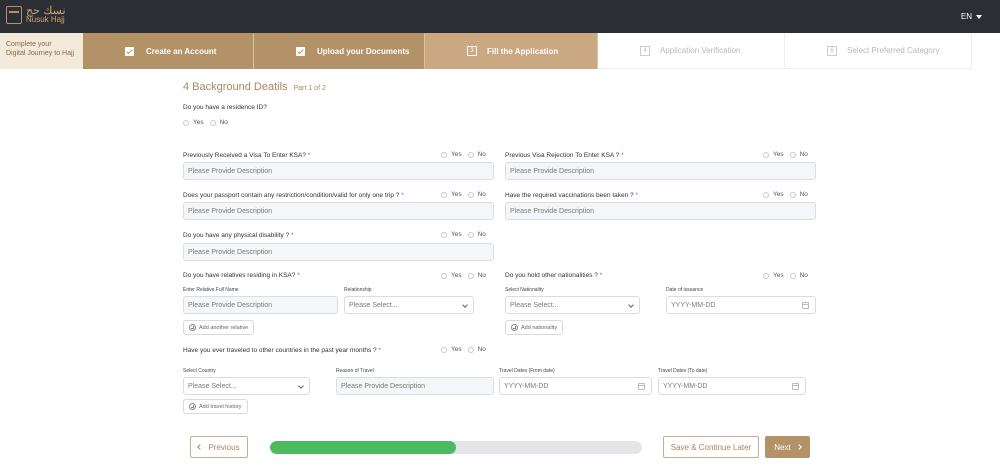 The width and height of the screenshot is (1000, 468). What do you see at coordinates (451, 154) in the screenshot?
I see `visa-yes: Yes` at bounding box center [451, 154].